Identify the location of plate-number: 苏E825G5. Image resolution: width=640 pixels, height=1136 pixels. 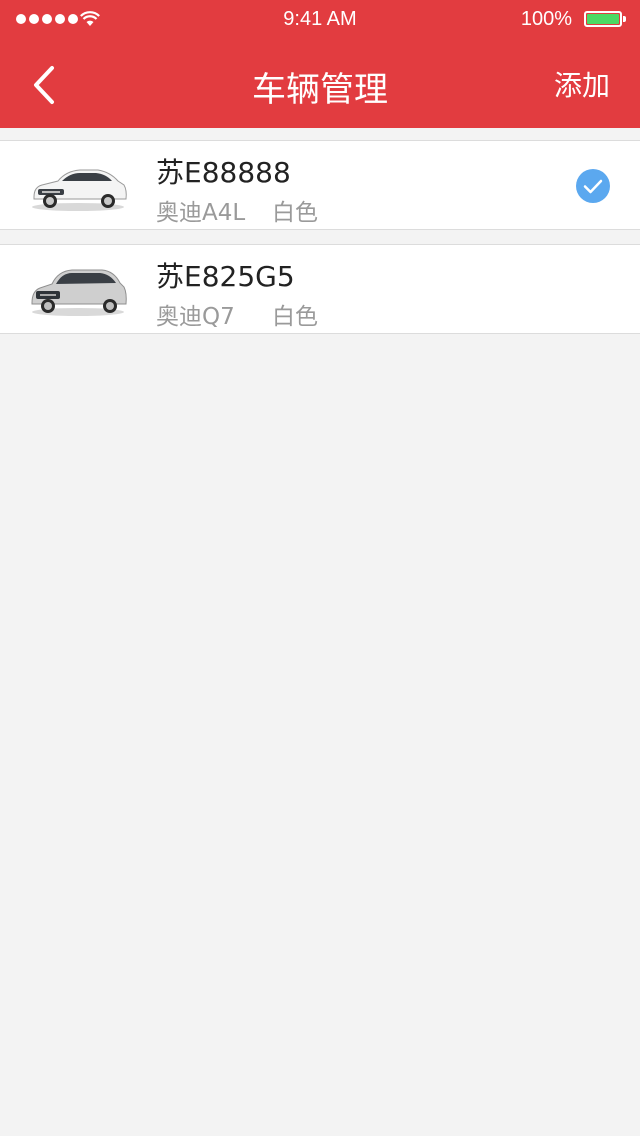
(225, 276).